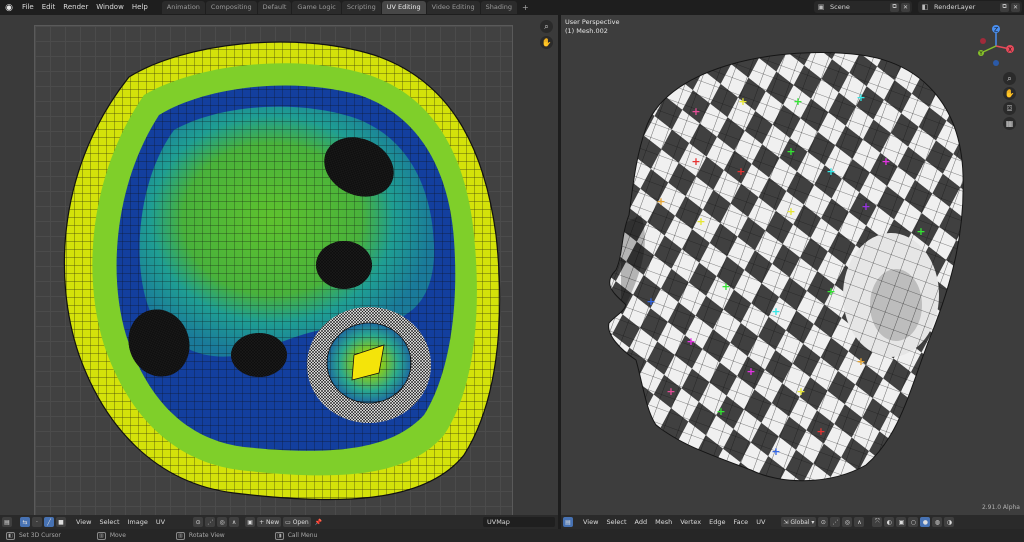 The width and height of the screenshot is (1024, 542). What do you see at coordinates (49, 7) in the screenshot?
I see `menu-edit: Edit` at bounding box center [49, 7].